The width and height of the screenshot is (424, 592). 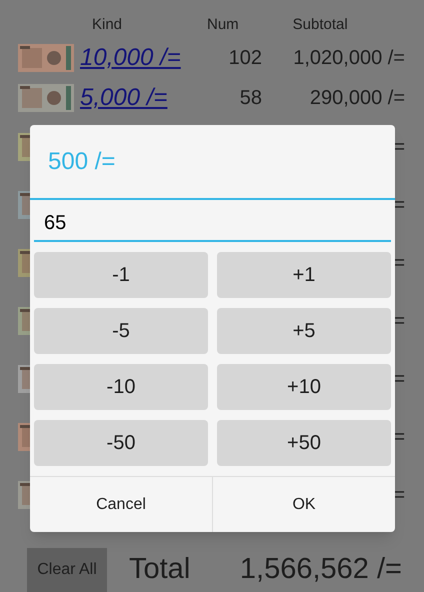 I want to click on step-button: -5, so click(x=121, y=331).